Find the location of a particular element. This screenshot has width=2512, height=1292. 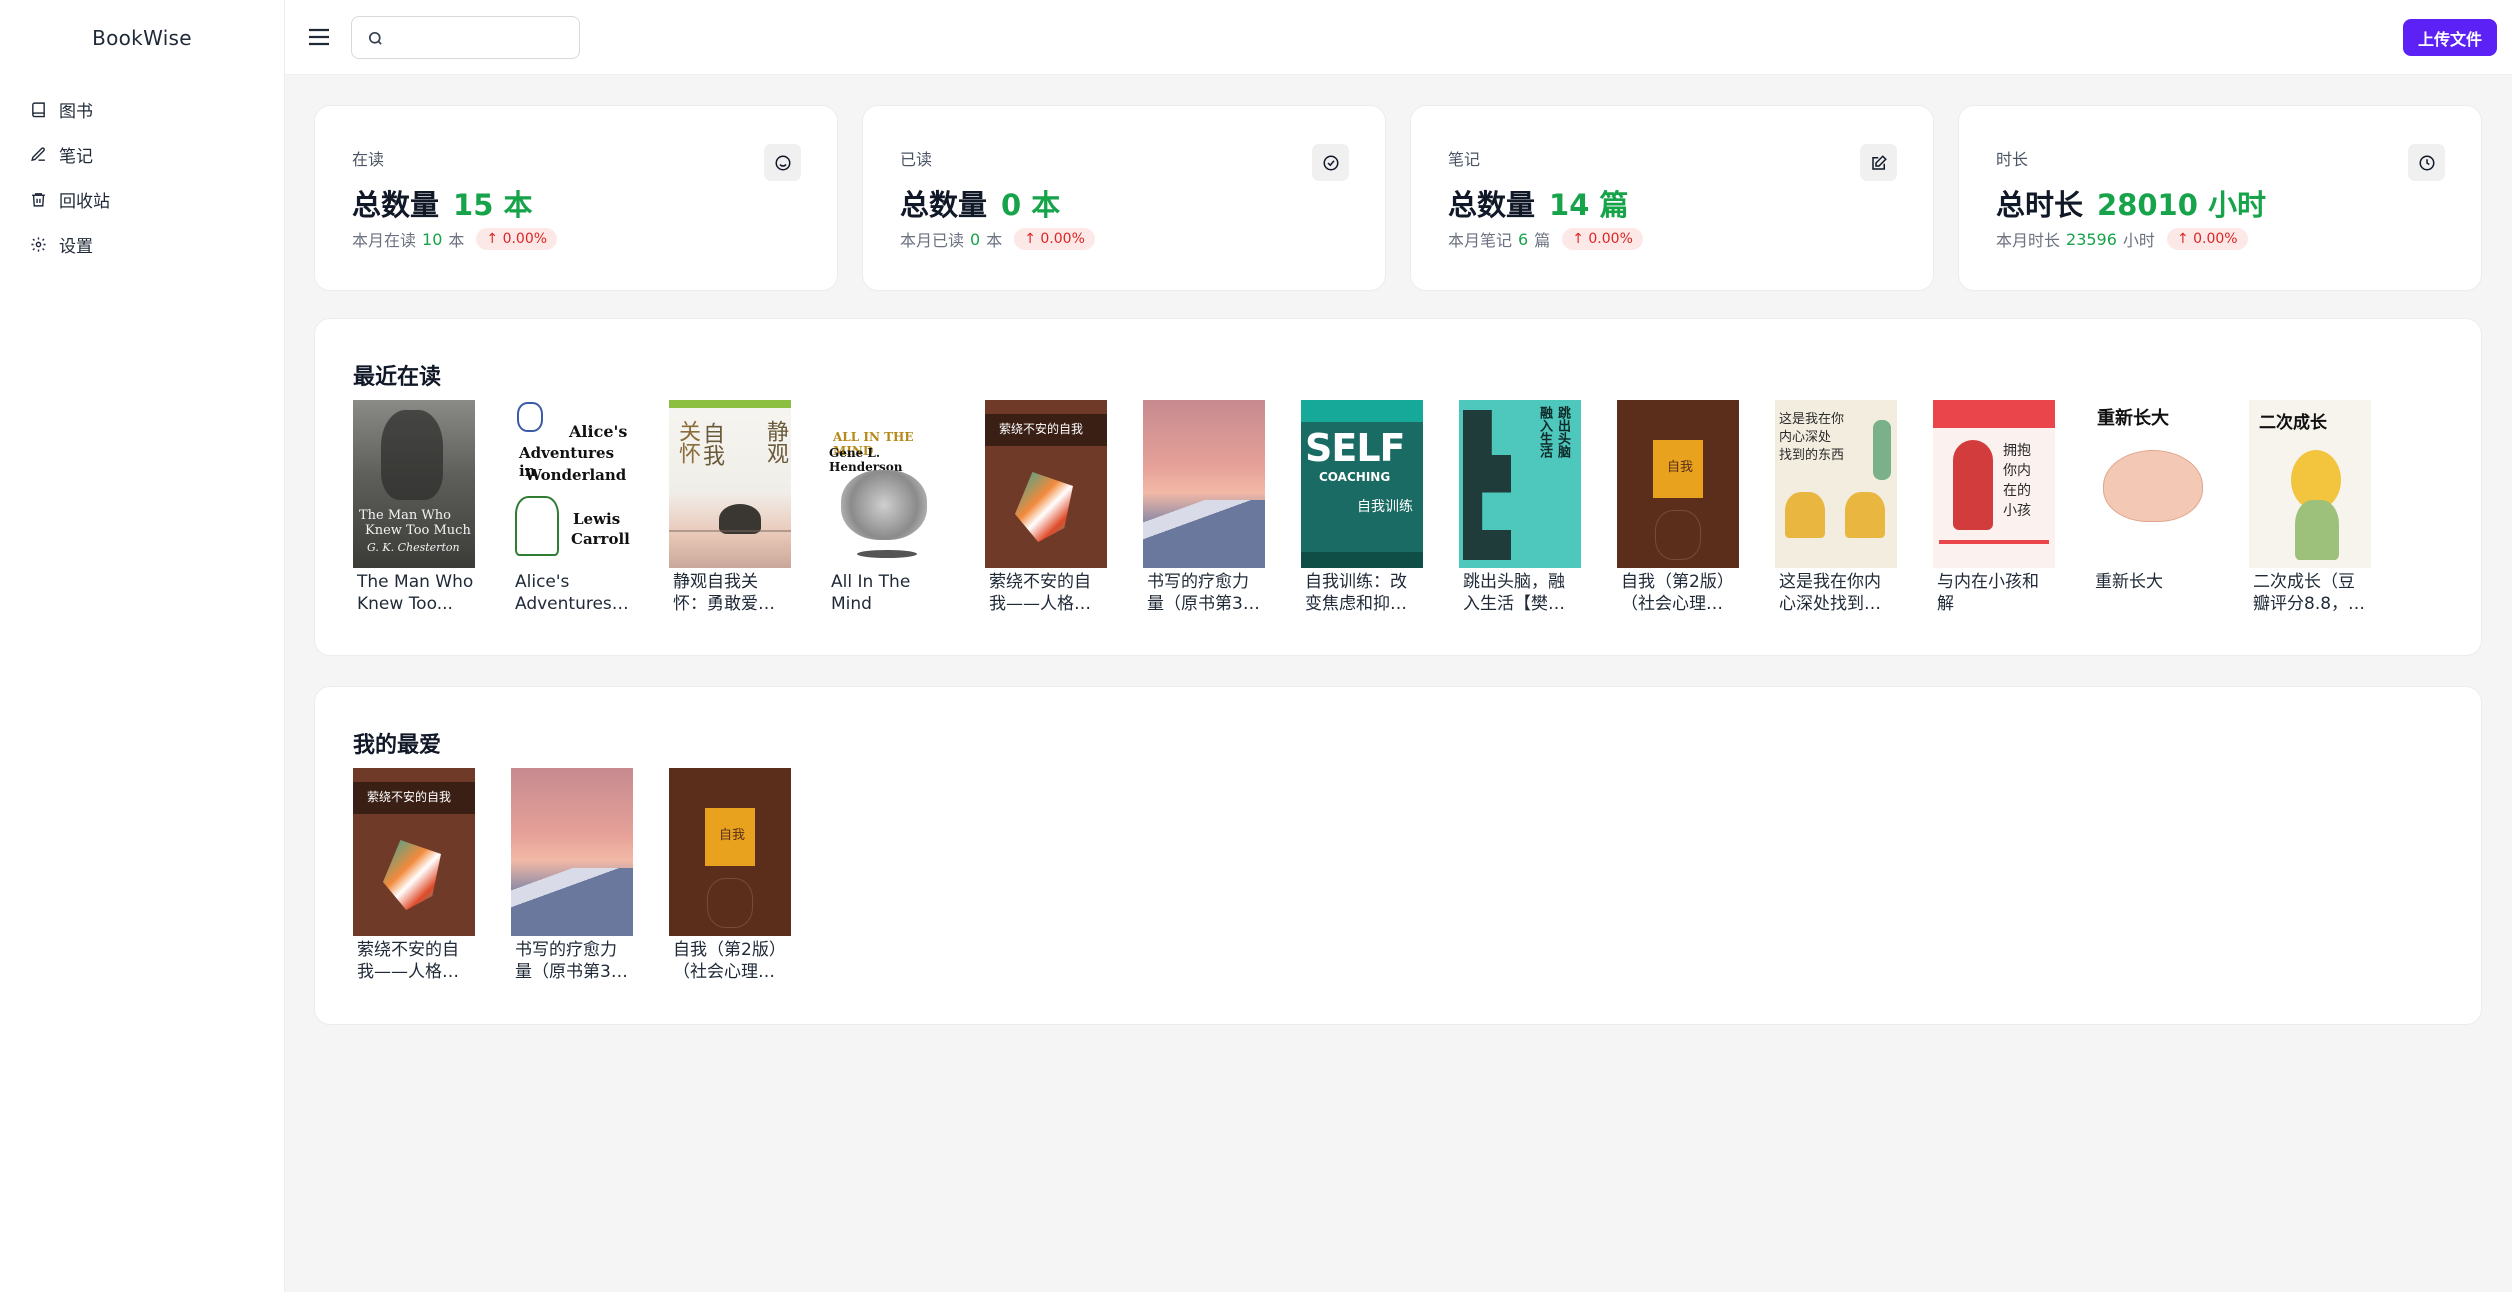

book-item: 重新长大 重新长大 is located at coordinates (2152, 496).